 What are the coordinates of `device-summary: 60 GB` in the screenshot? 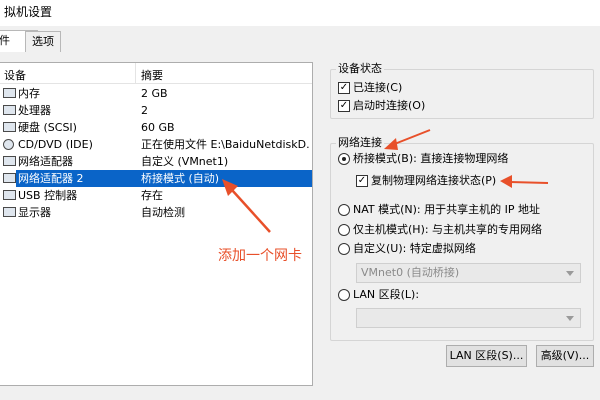 It's located at (158, 127).